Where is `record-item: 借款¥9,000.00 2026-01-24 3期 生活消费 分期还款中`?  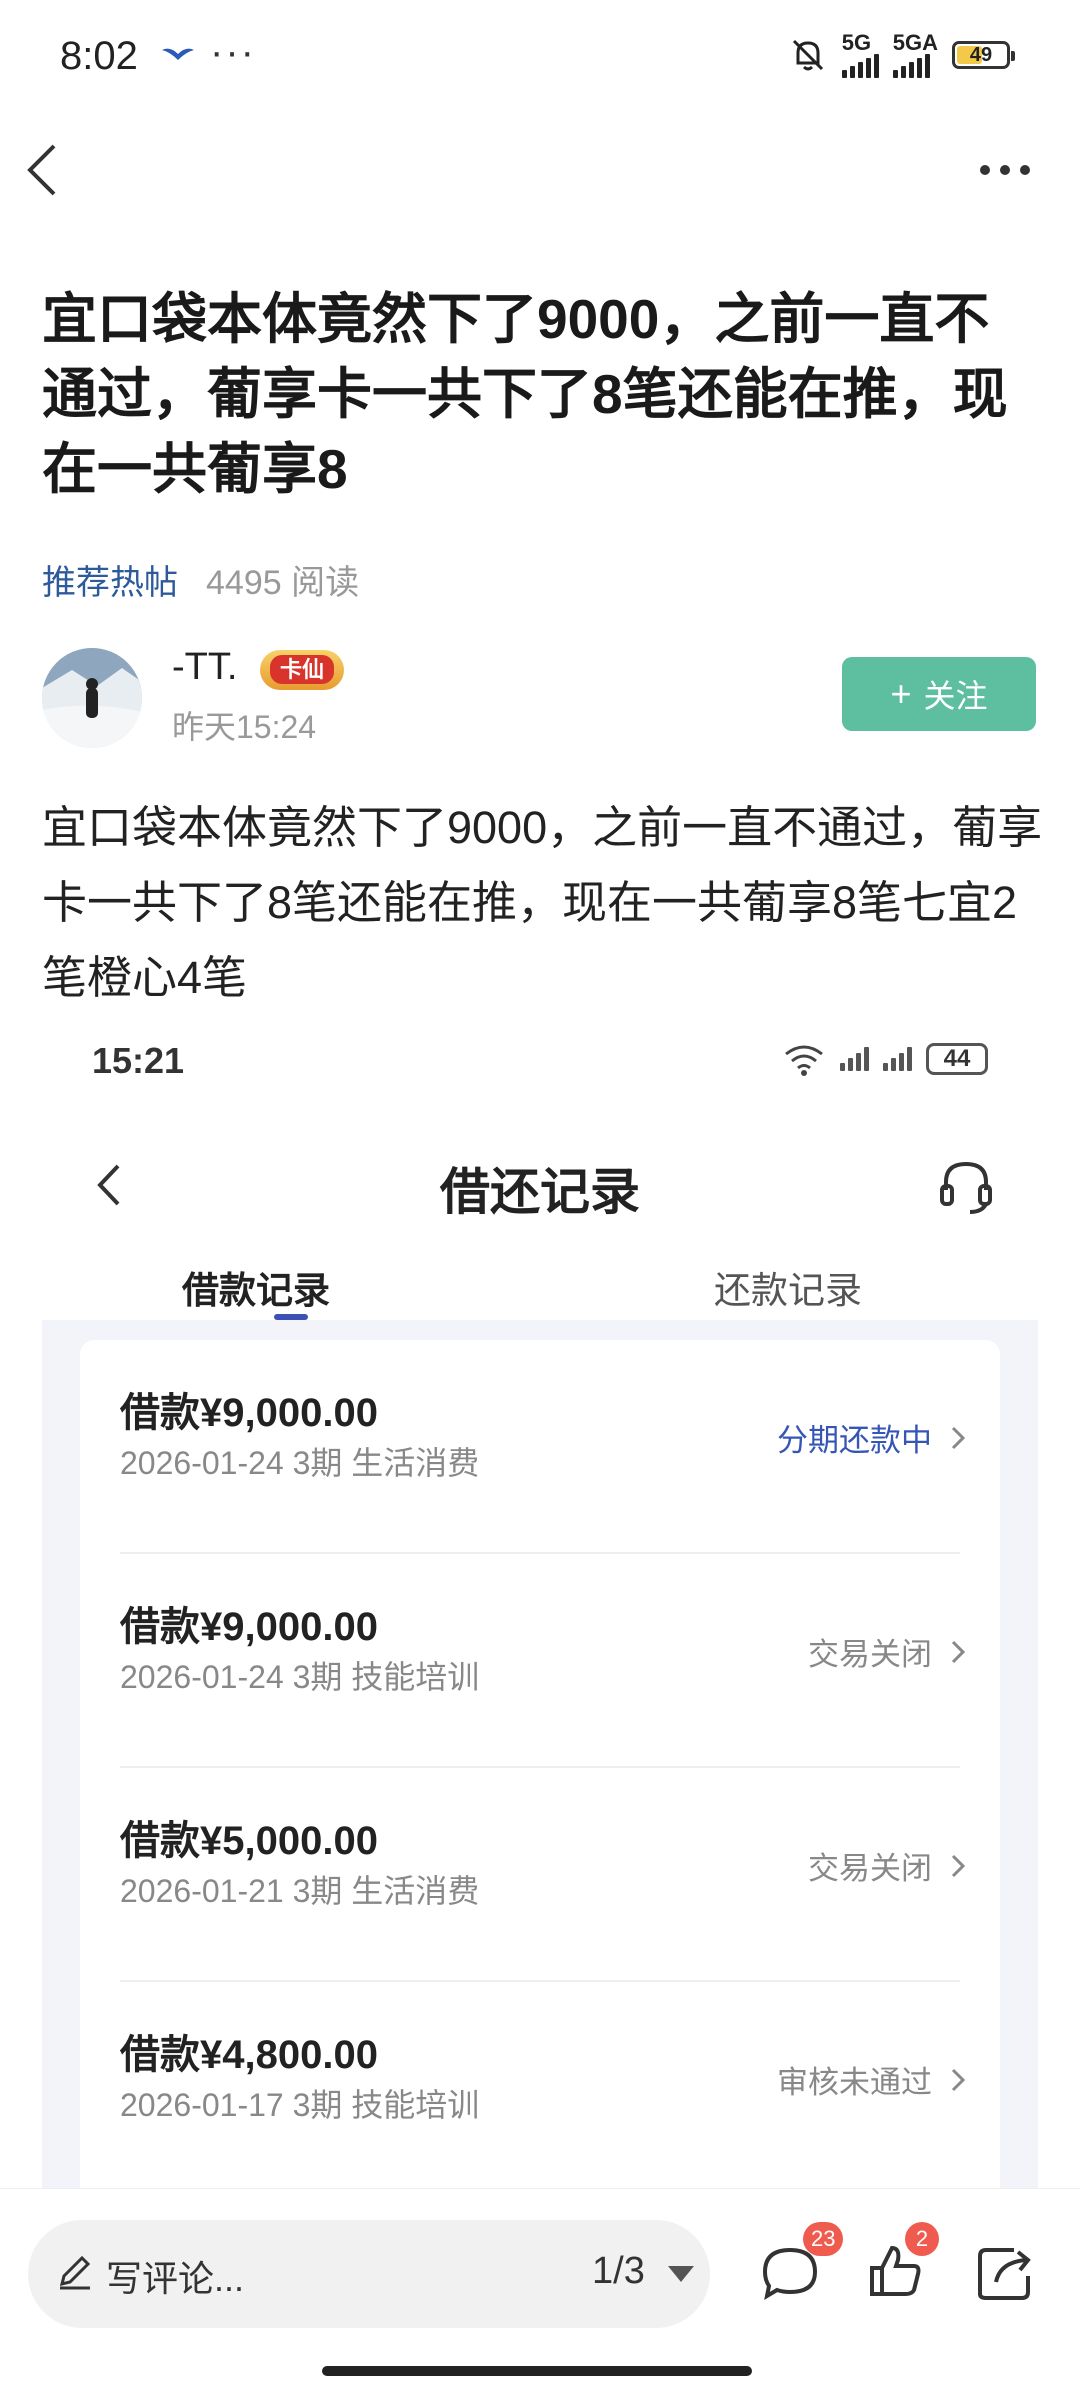
record-item: 借款¥9,000.00 2026-01-24 3期 生活消费 分期还款中 is located at coordinates (540, 1447).